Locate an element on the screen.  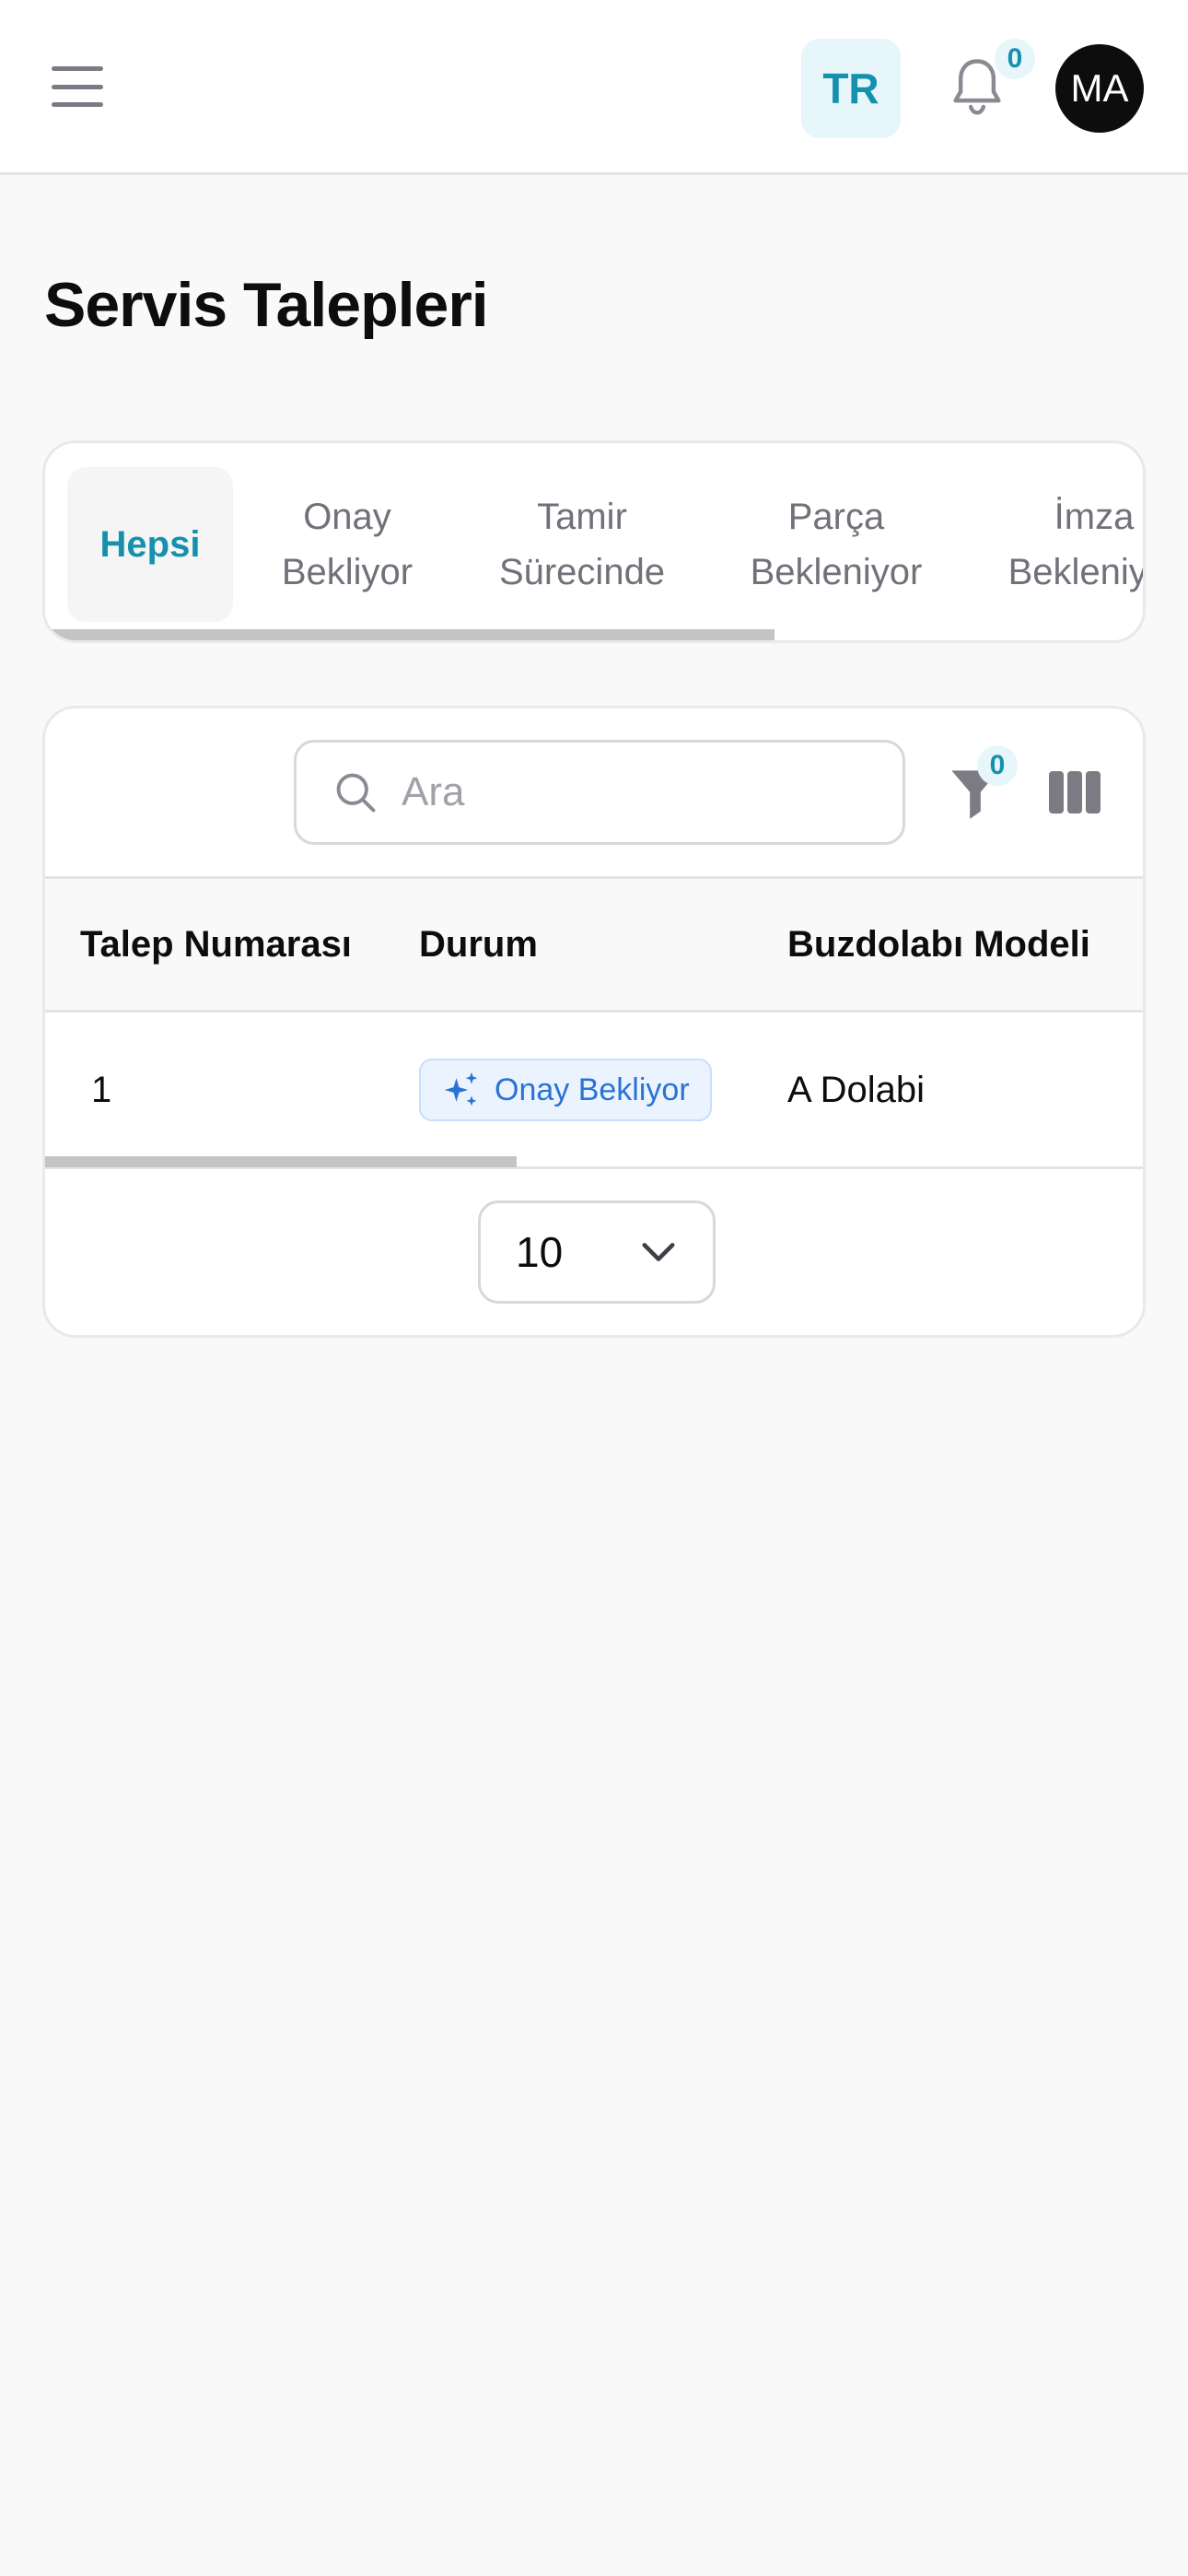
filter-button: 0 is located at coordinates (983, 784).